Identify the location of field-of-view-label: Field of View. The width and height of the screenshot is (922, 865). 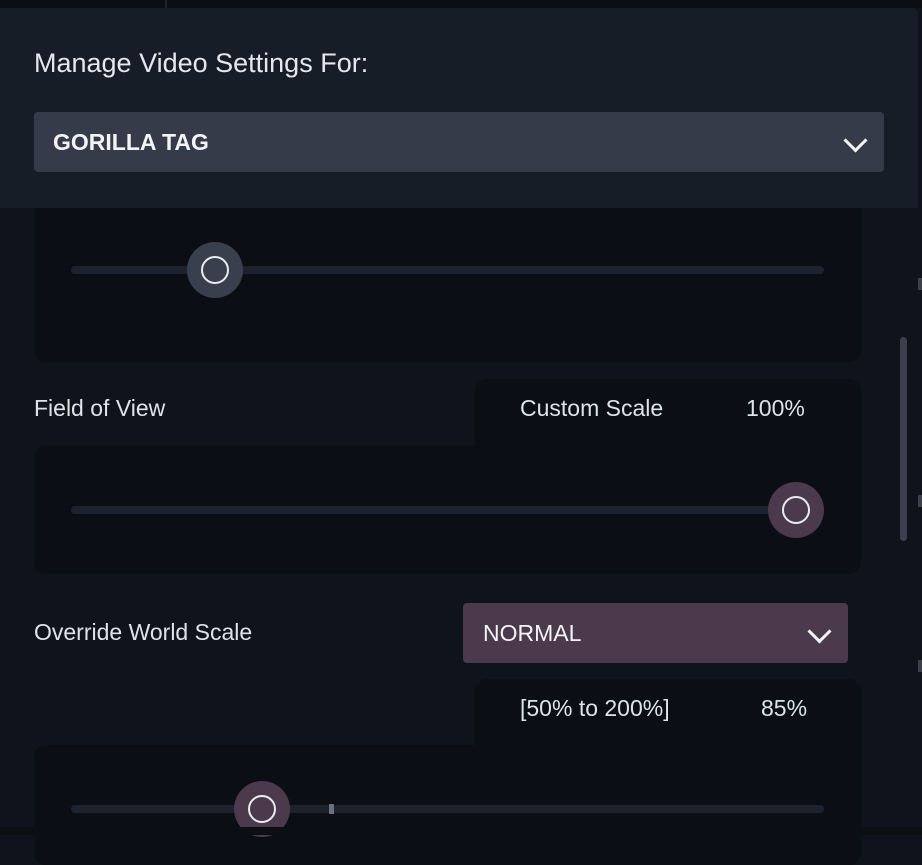
(100, 408).